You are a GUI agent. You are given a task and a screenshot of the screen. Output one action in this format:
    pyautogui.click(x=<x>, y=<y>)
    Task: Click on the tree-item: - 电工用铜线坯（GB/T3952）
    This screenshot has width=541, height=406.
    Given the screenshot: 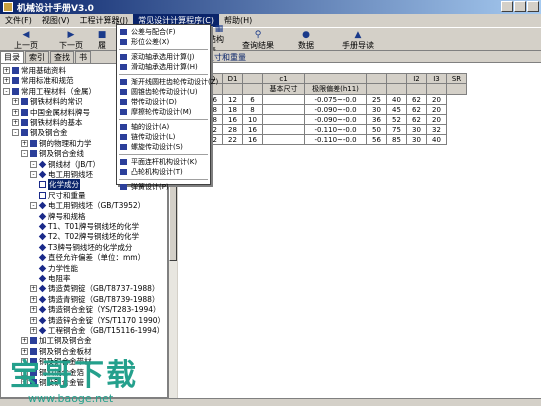 What is the action you would take?
    pyautogui.click(x=87, y=205)
    